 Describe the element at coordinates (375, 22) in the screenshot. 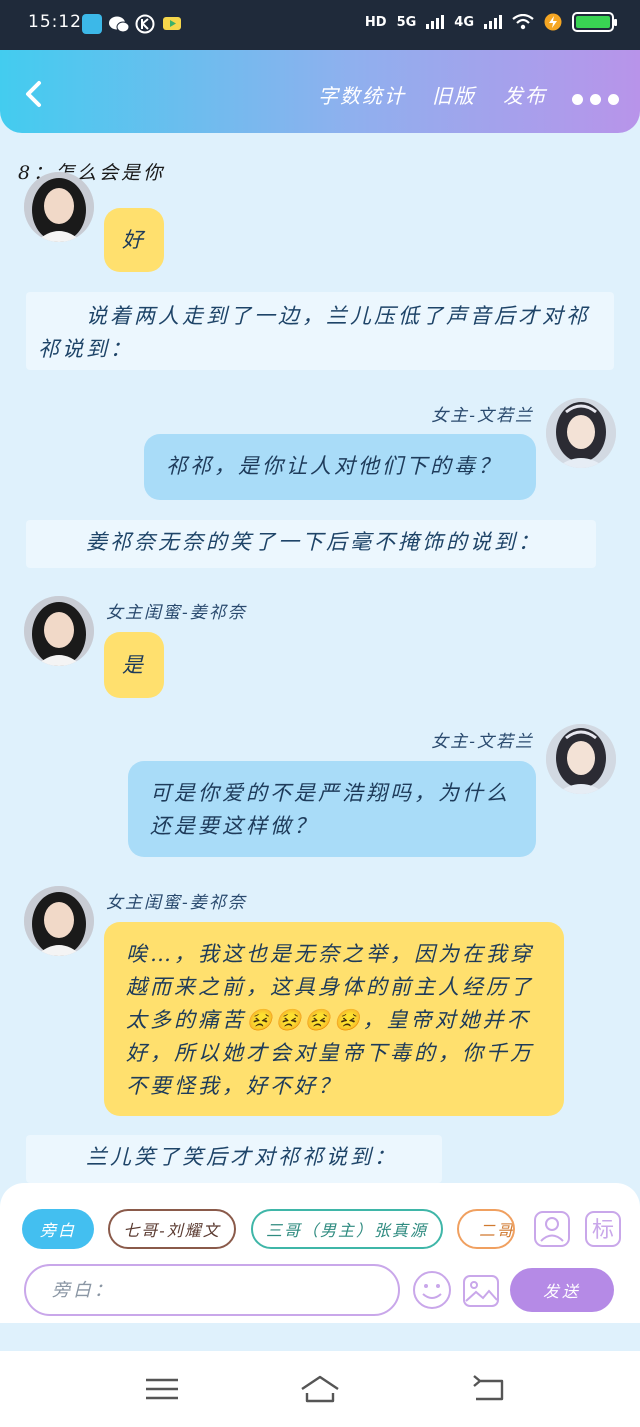

I see `hd-label: HD` at that location.